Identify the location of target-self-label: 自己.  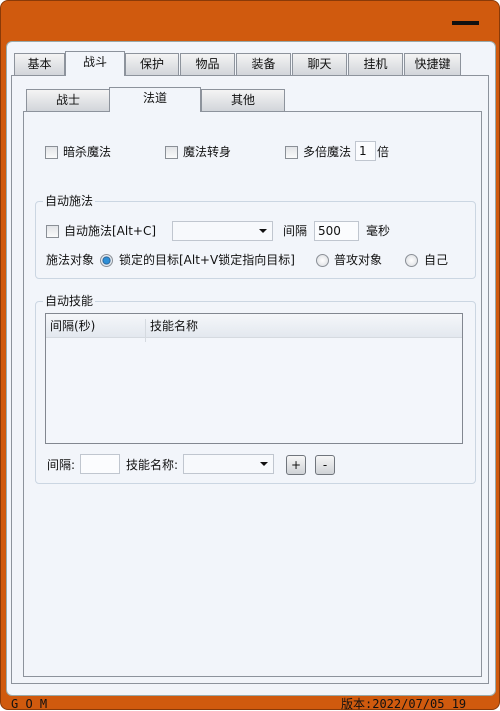
(436, 260).